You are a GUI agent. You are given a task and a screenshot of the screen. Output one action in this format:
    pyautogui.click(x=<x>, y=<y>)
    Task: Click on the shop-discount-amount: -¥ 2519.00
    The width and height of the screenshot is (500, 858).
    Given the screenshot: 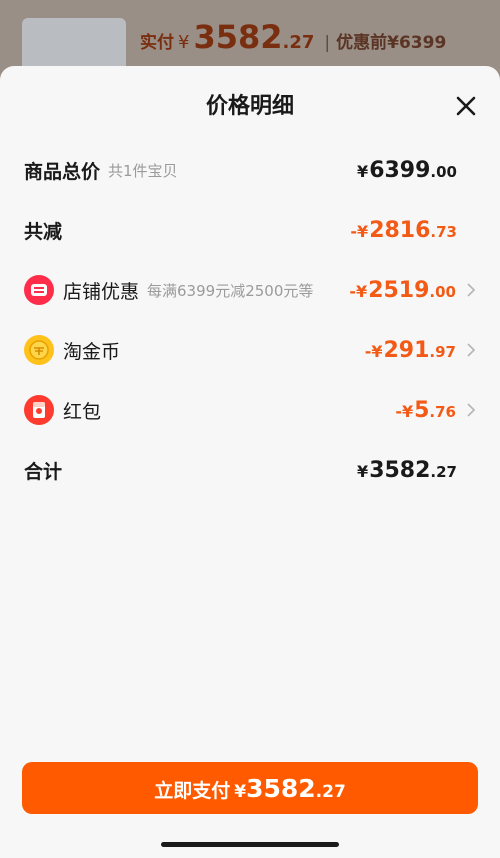 What is the action you would take?
    pyautogui.click(x=402, y=290)
    